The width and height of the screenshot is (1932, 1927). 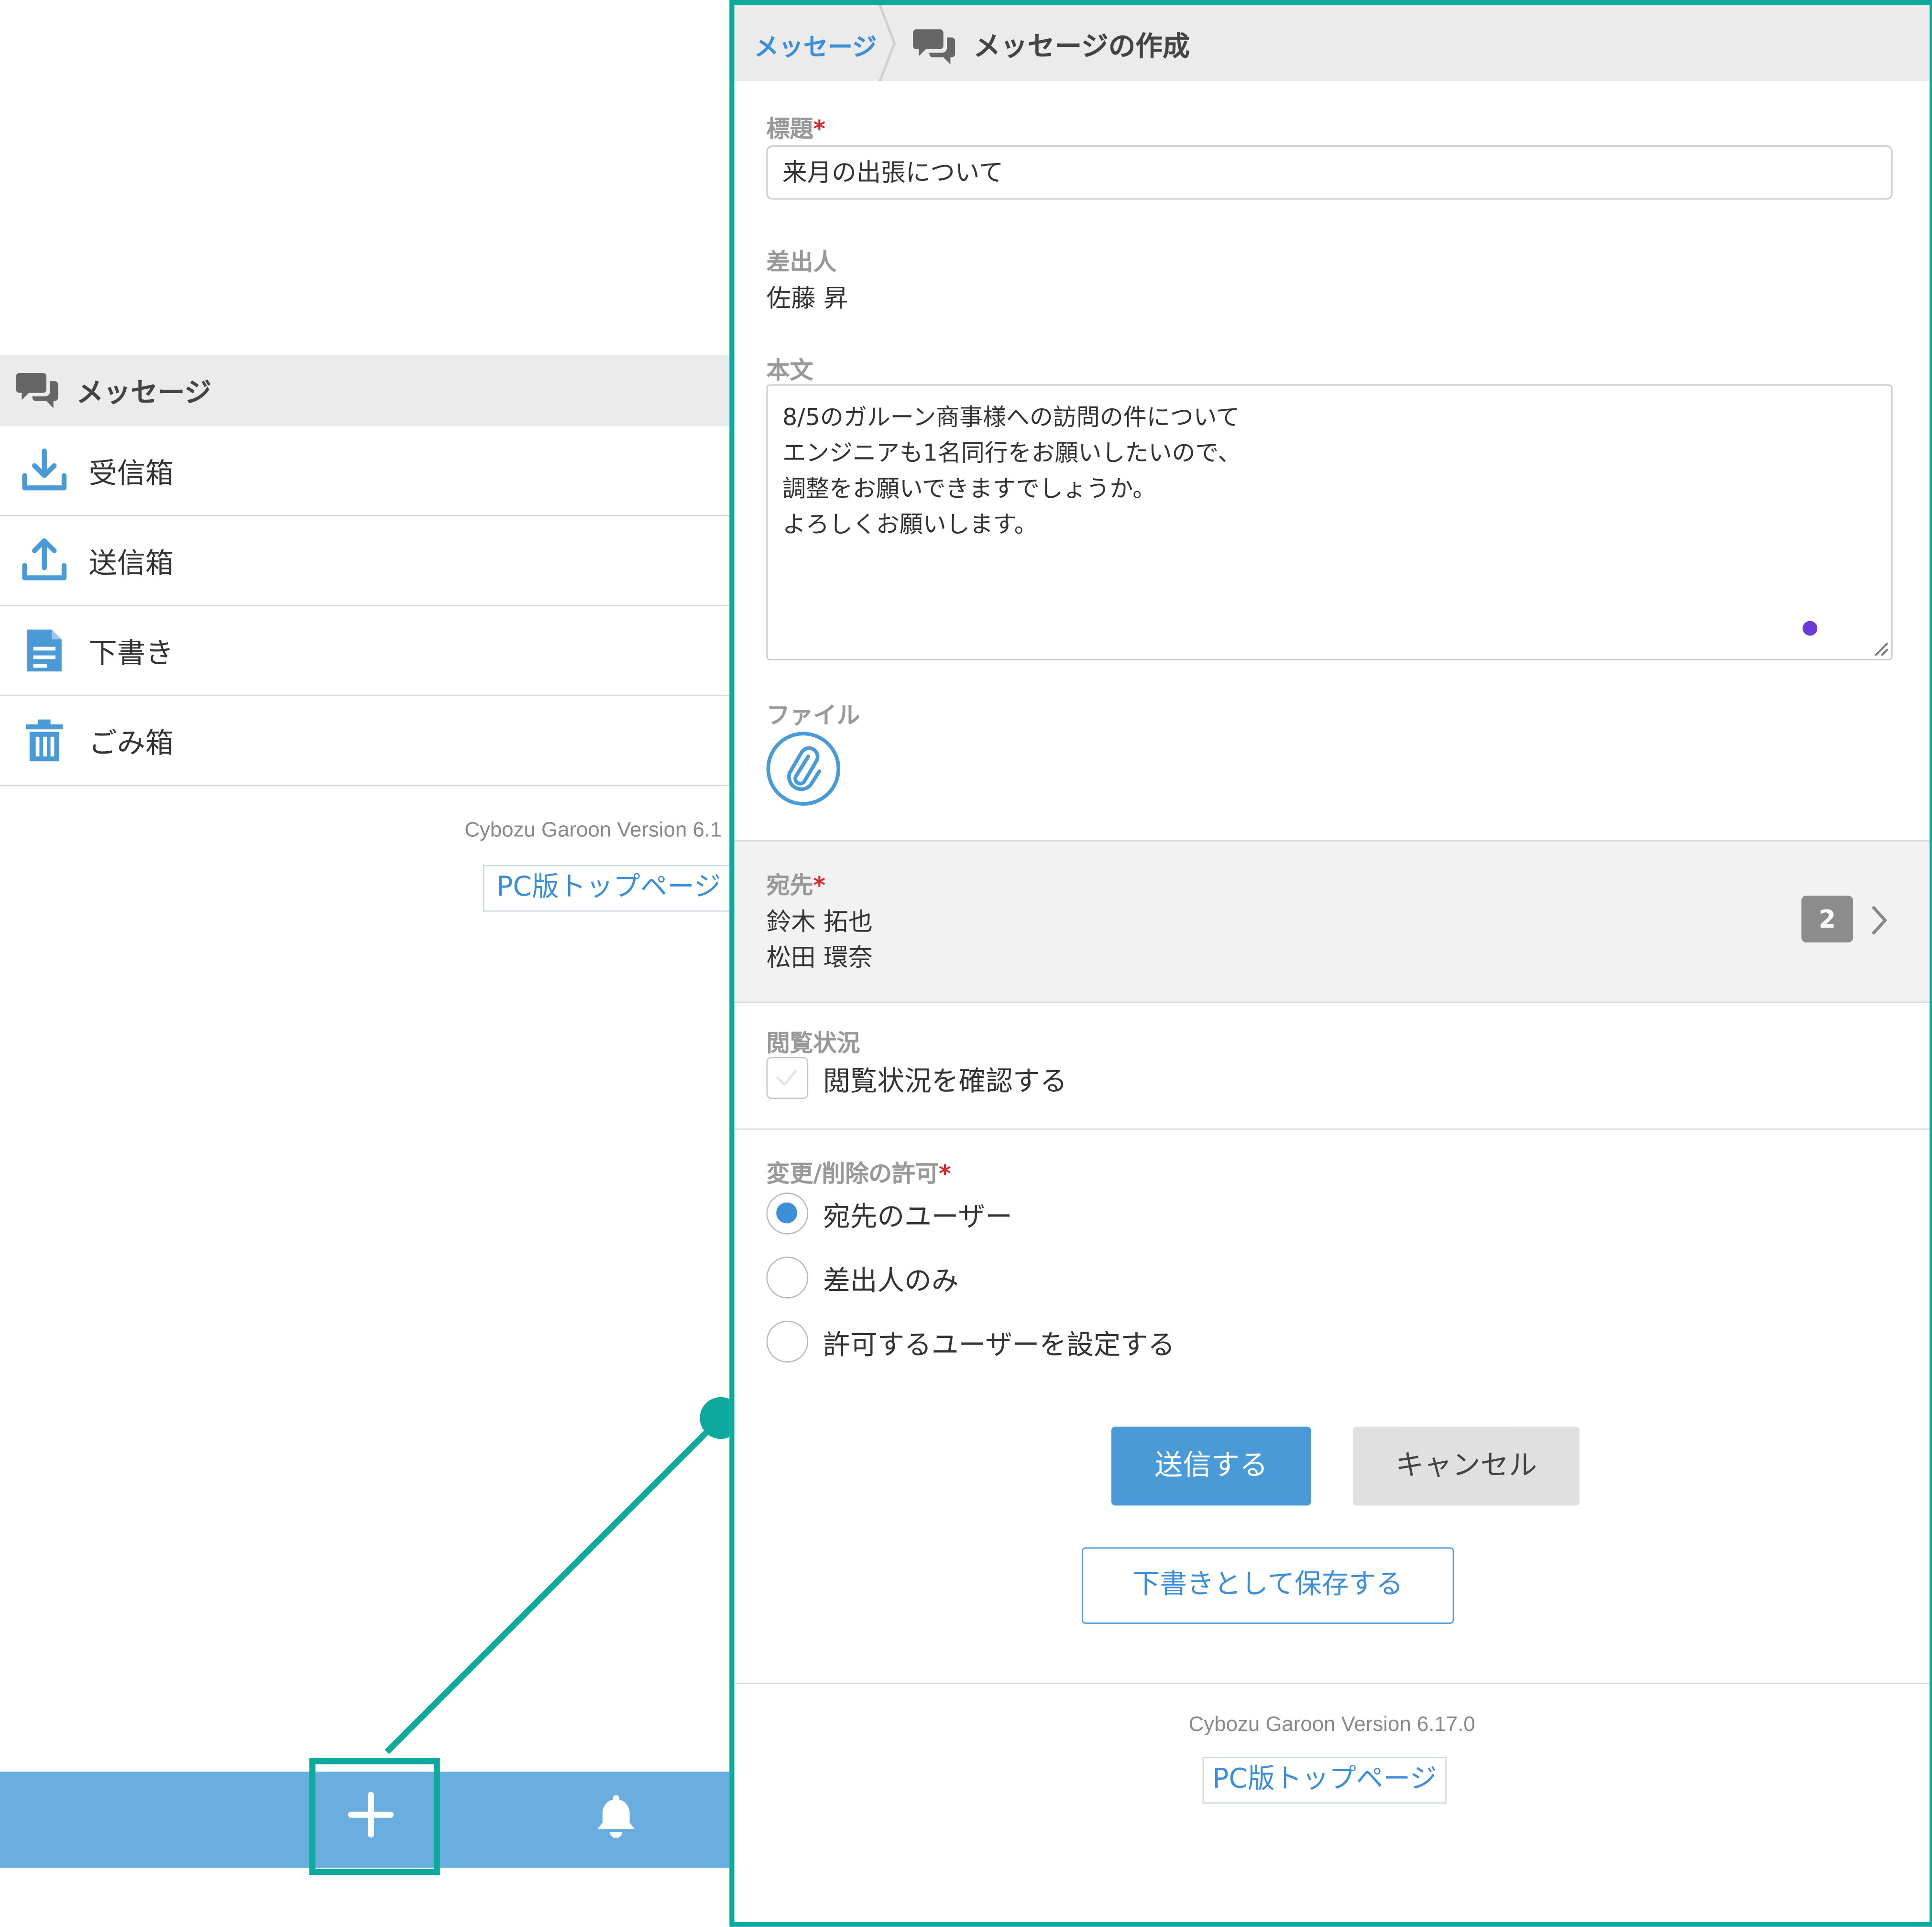 What do you see at coordinates (858, 1174) in the screenshot?
I see `permission-label: 変更/削除の許可*` at bounding box center [858, 1174].